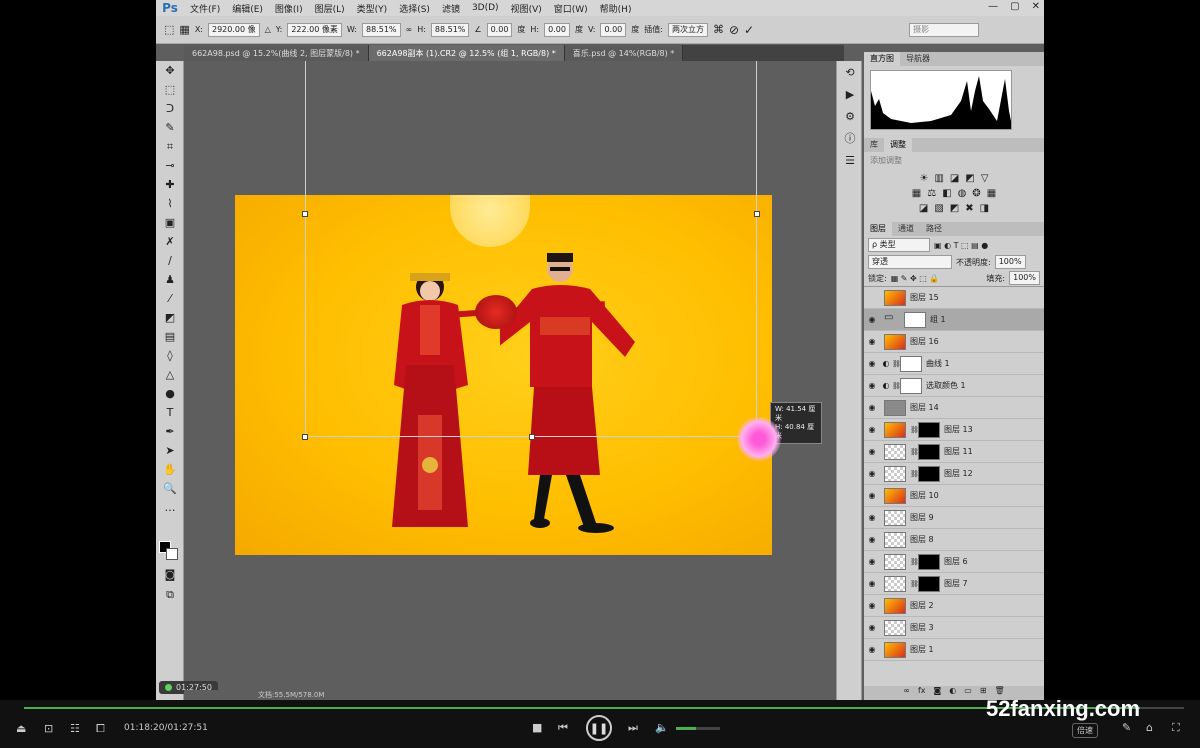 This screenshot has height=748, width=1200. I want to click on menu-view: 视图(V), so click(526, 8).